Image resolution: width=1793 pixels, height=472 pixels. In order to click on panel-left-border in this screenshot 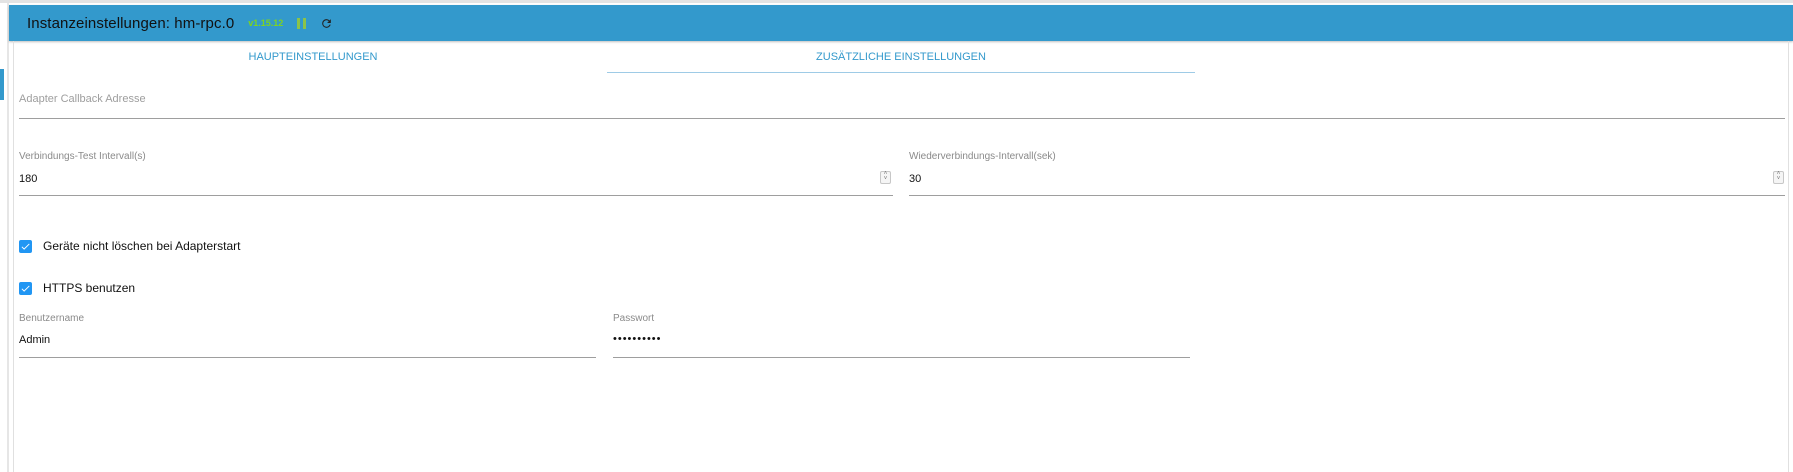, I will do `click(13, 256)`.